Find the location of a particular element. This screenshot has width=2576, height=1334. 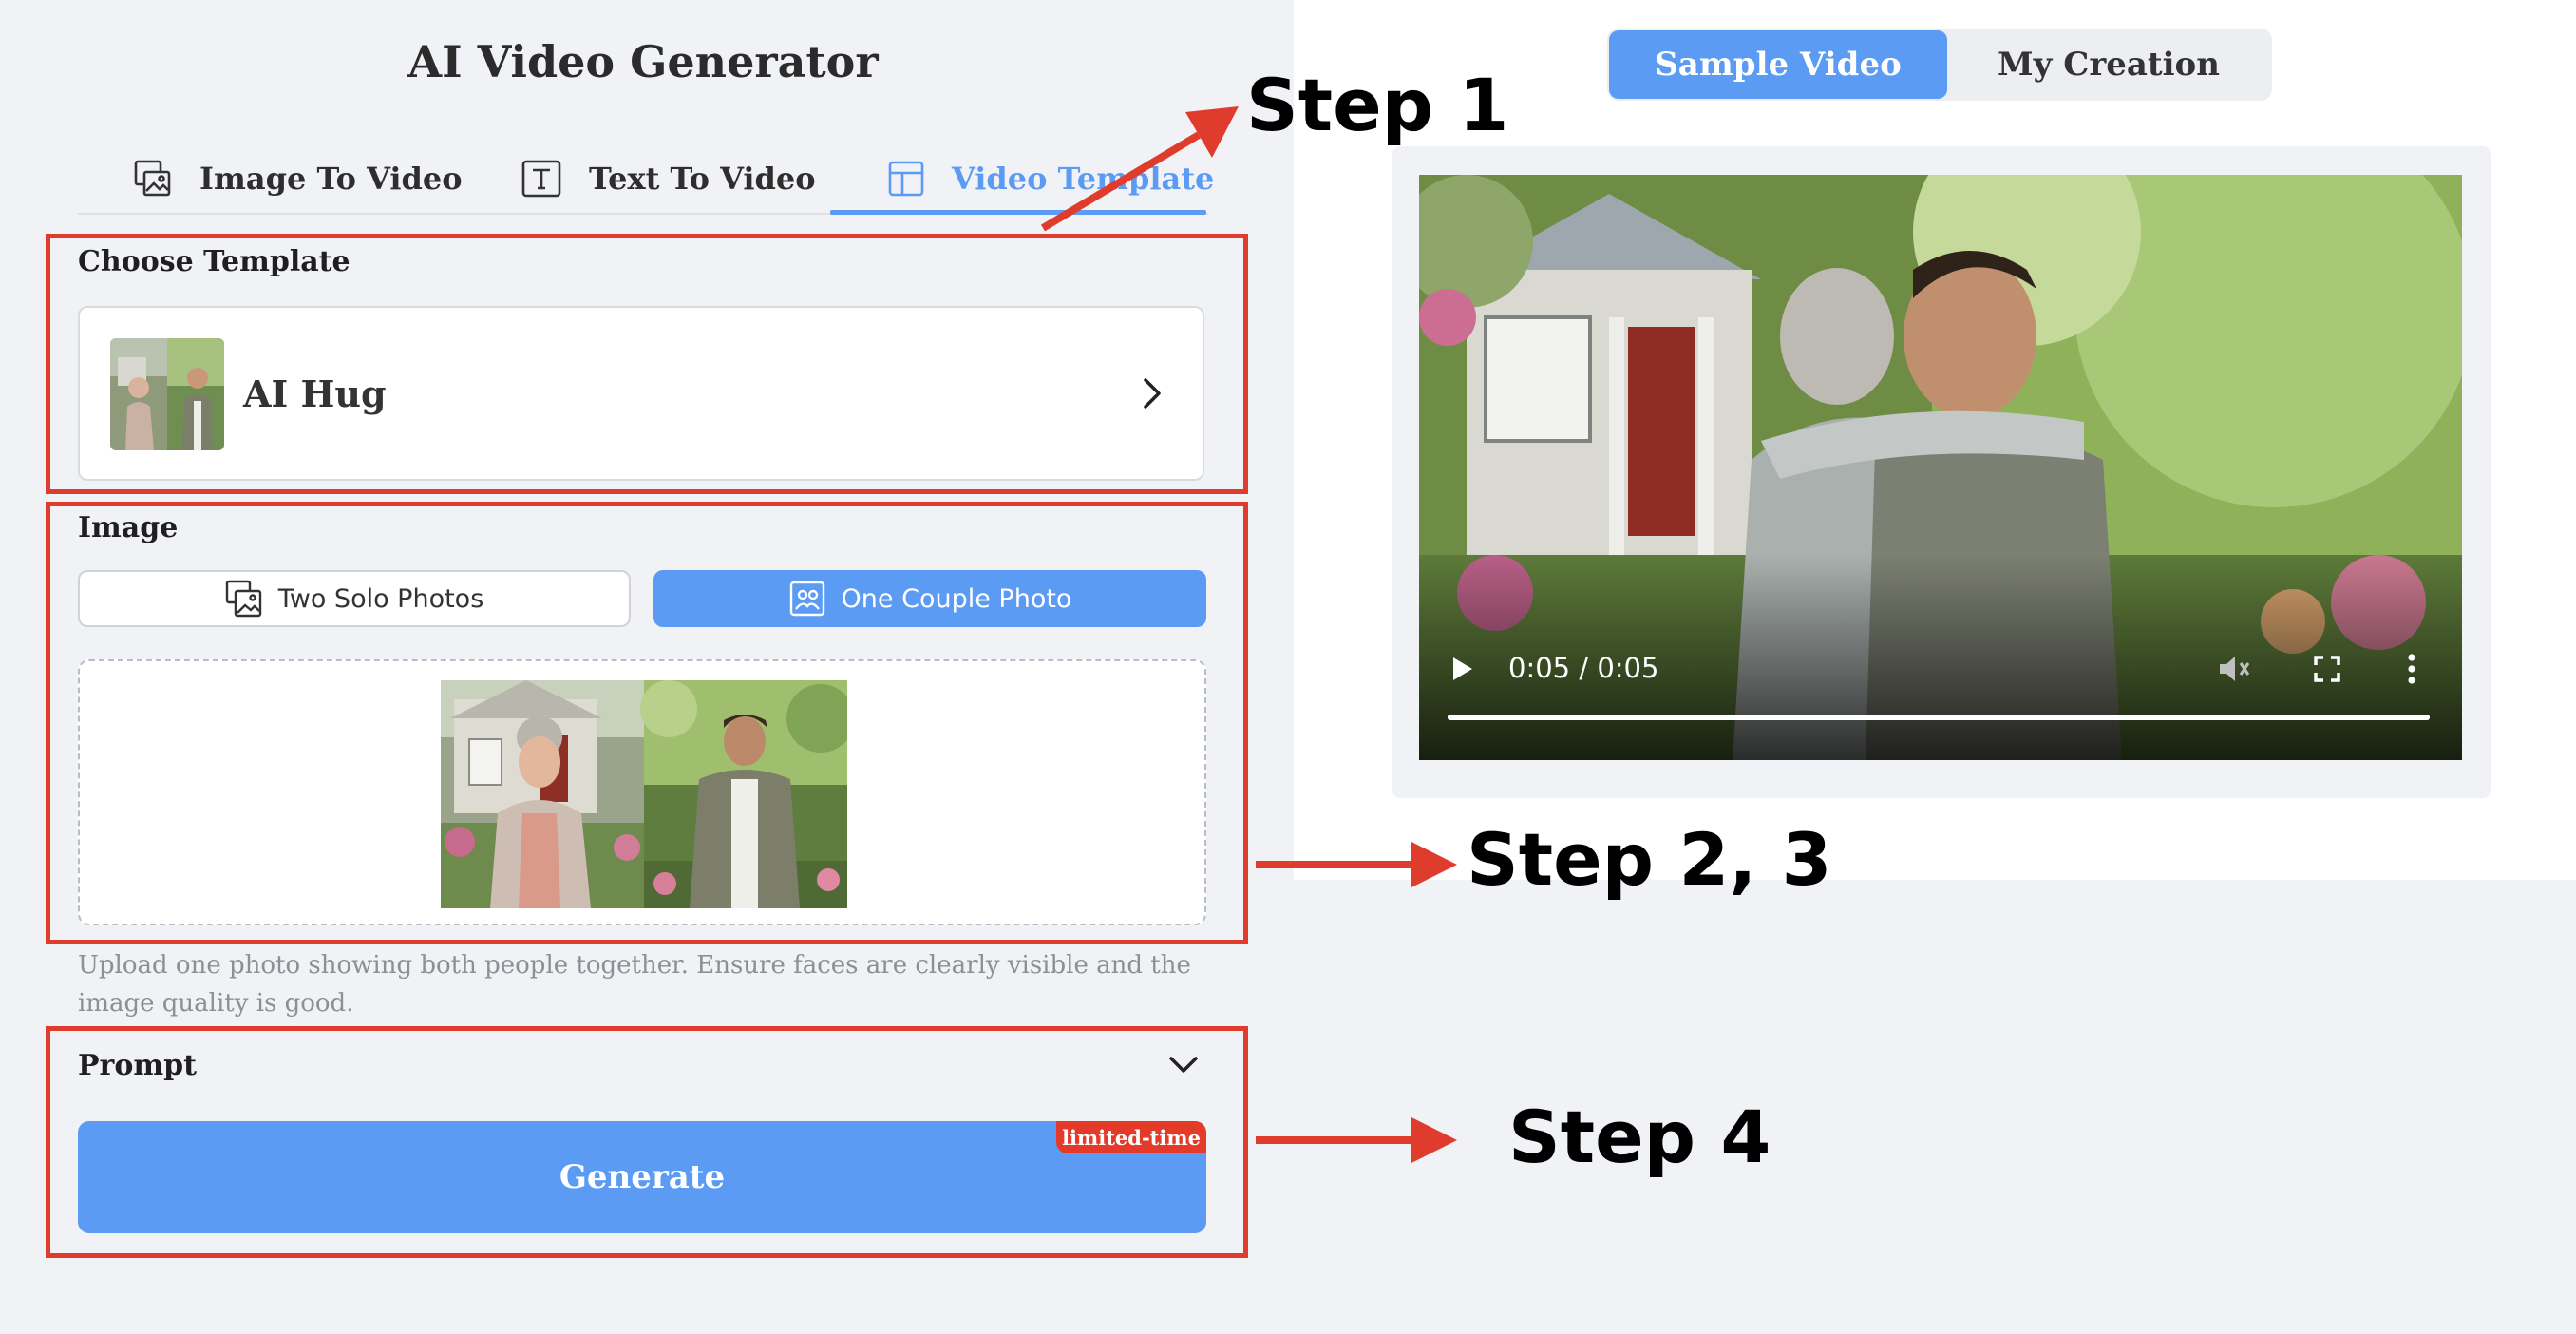

step4-annotation: Step 4 is located at coordinates (1639, 1137).